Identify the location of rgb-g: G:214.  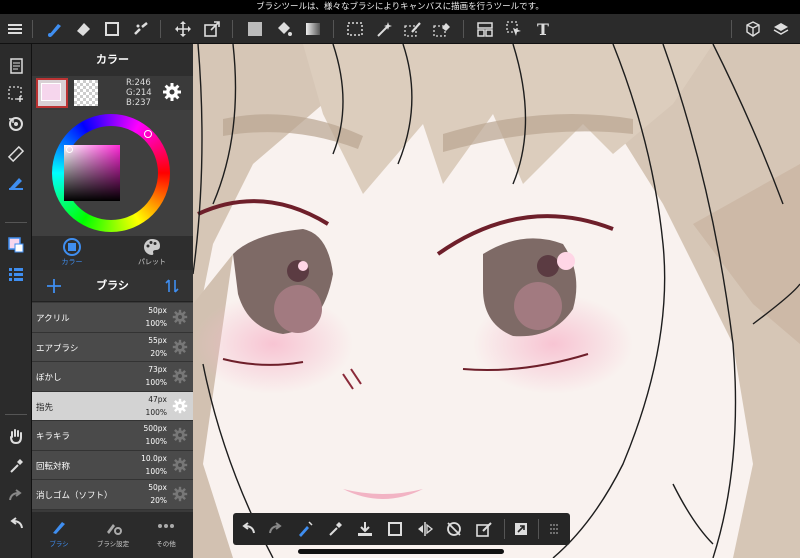
(139, 93).